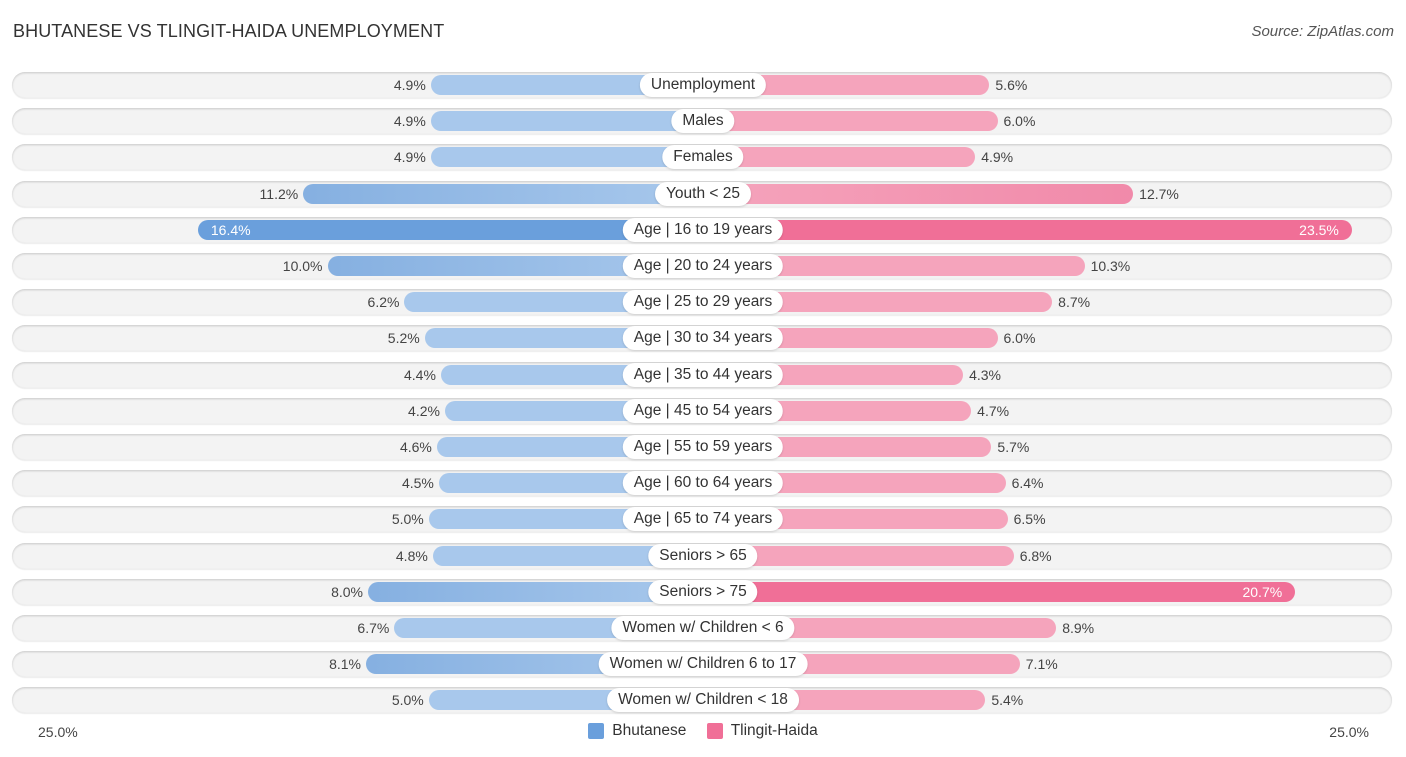  I want to click on category-label: Age | 65 to 74 years, so click(703, 519).